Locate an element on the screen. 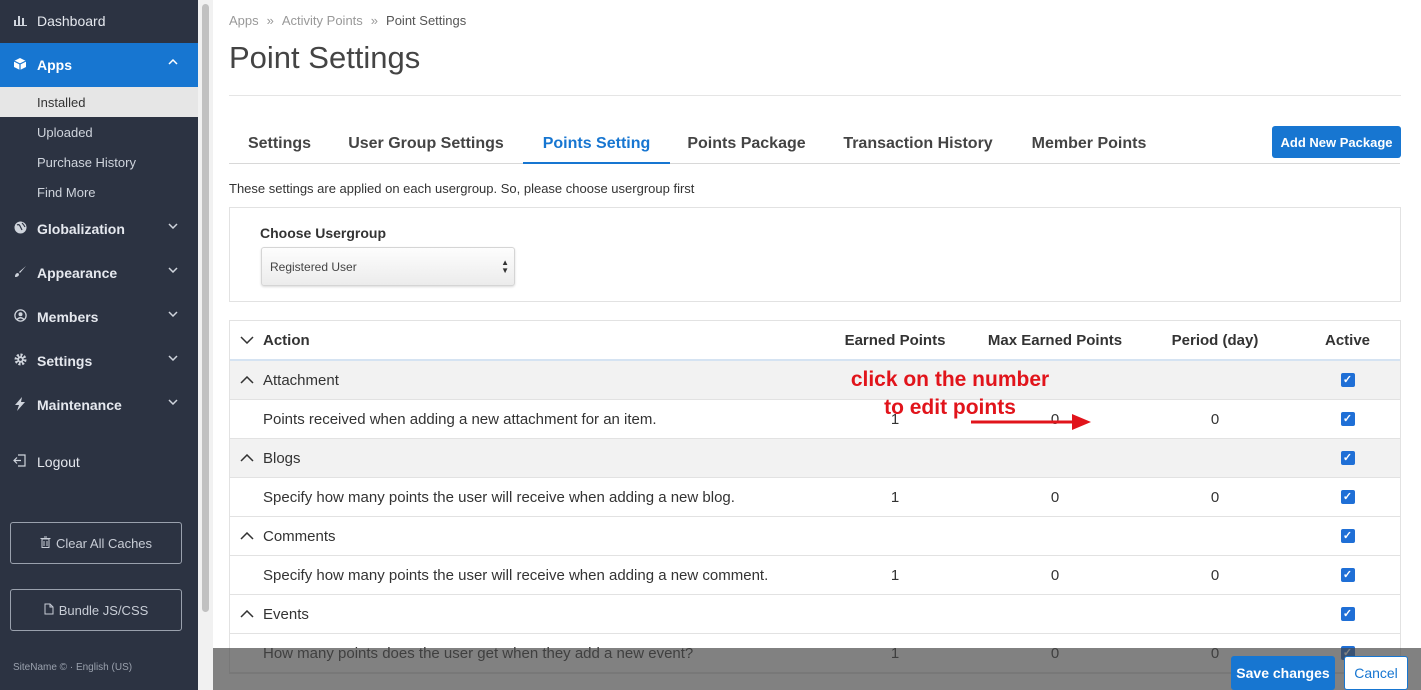 The image size is (1421, 690). sidebar-item-maintenance: Maintenance is located at coordinates (99, 405).